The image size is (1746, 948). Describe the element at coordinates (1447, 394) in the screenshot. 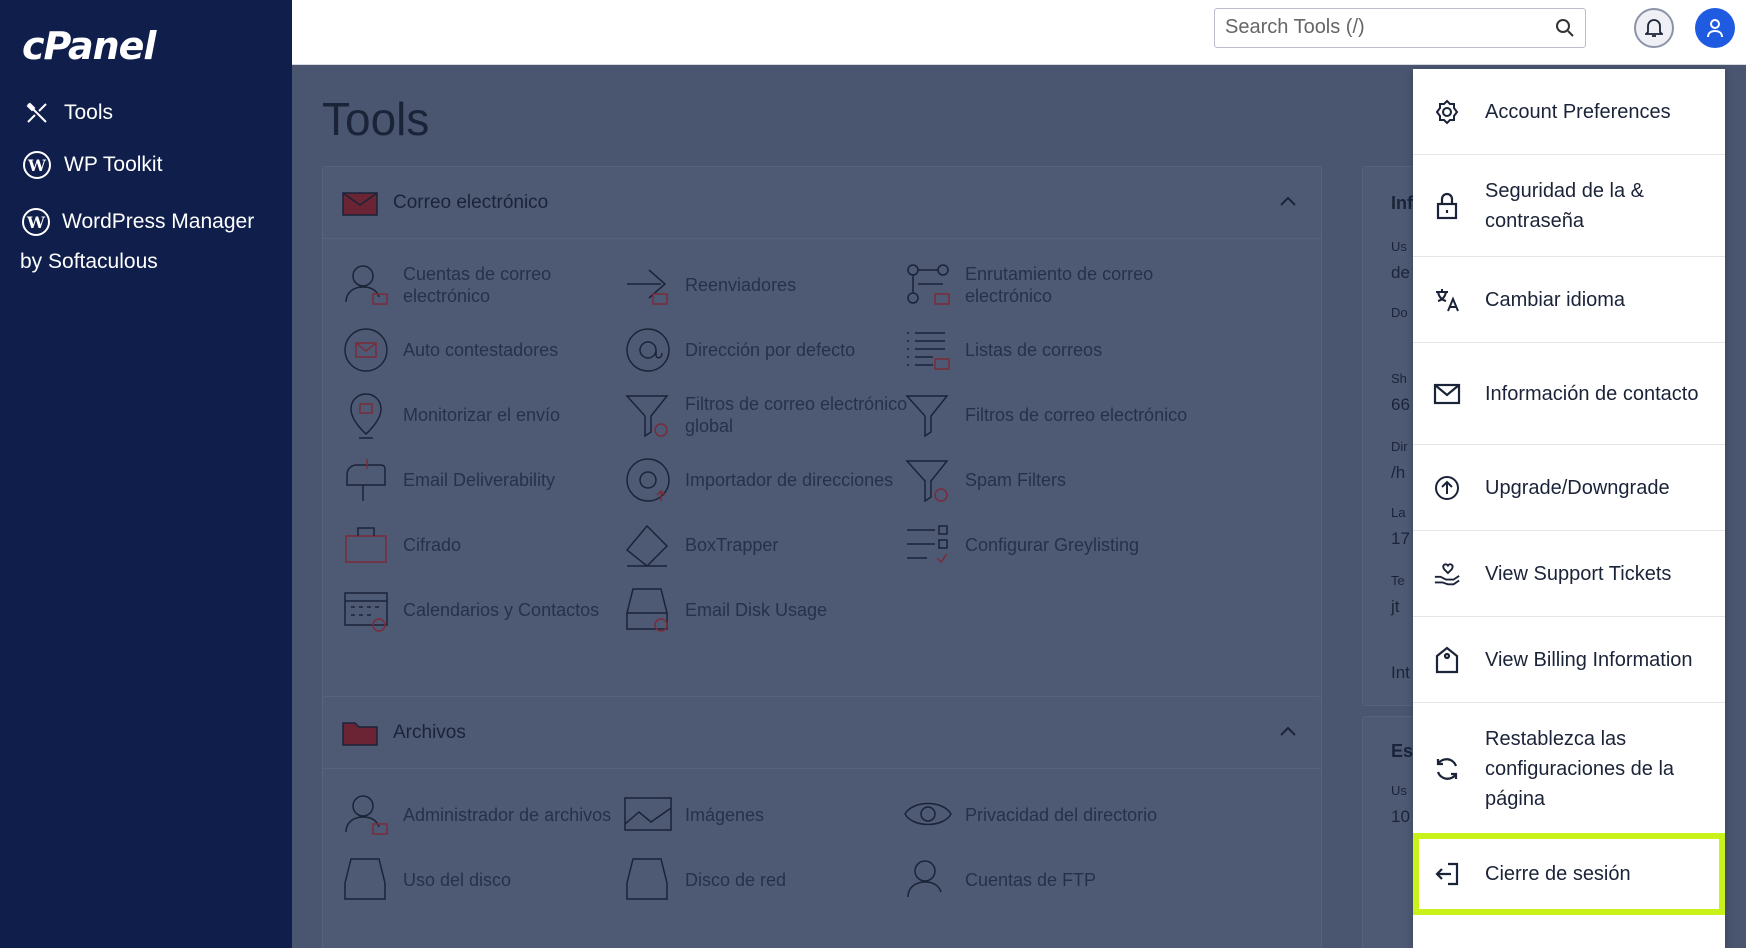

I see `envelope-icon` at that location.